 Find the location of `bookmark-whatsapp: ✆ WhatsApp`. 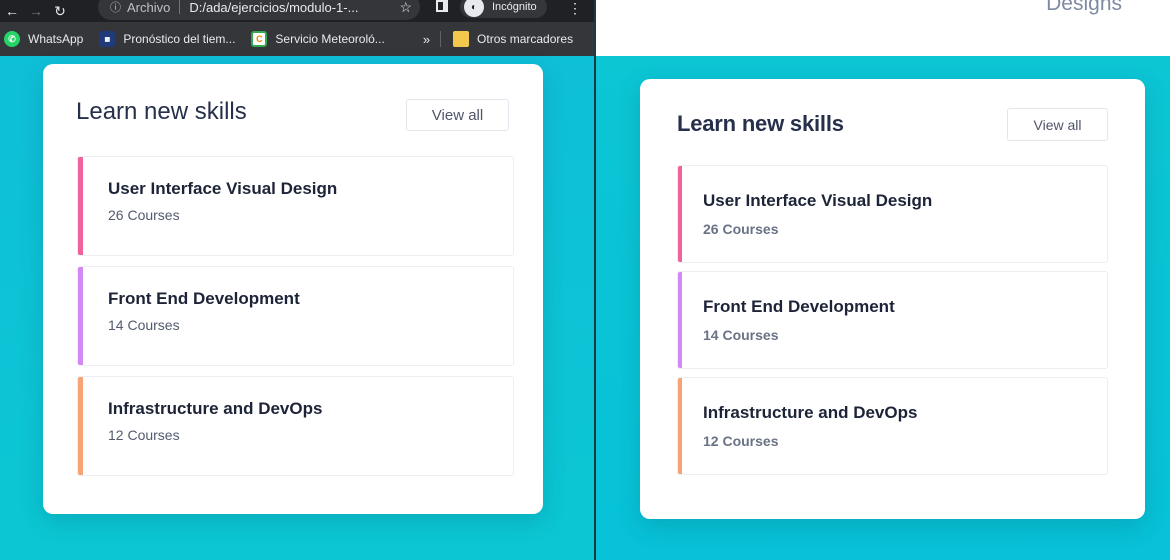

bookmark-whatsapp: ✆ WhatsApp is located at coordinates (43, 39).